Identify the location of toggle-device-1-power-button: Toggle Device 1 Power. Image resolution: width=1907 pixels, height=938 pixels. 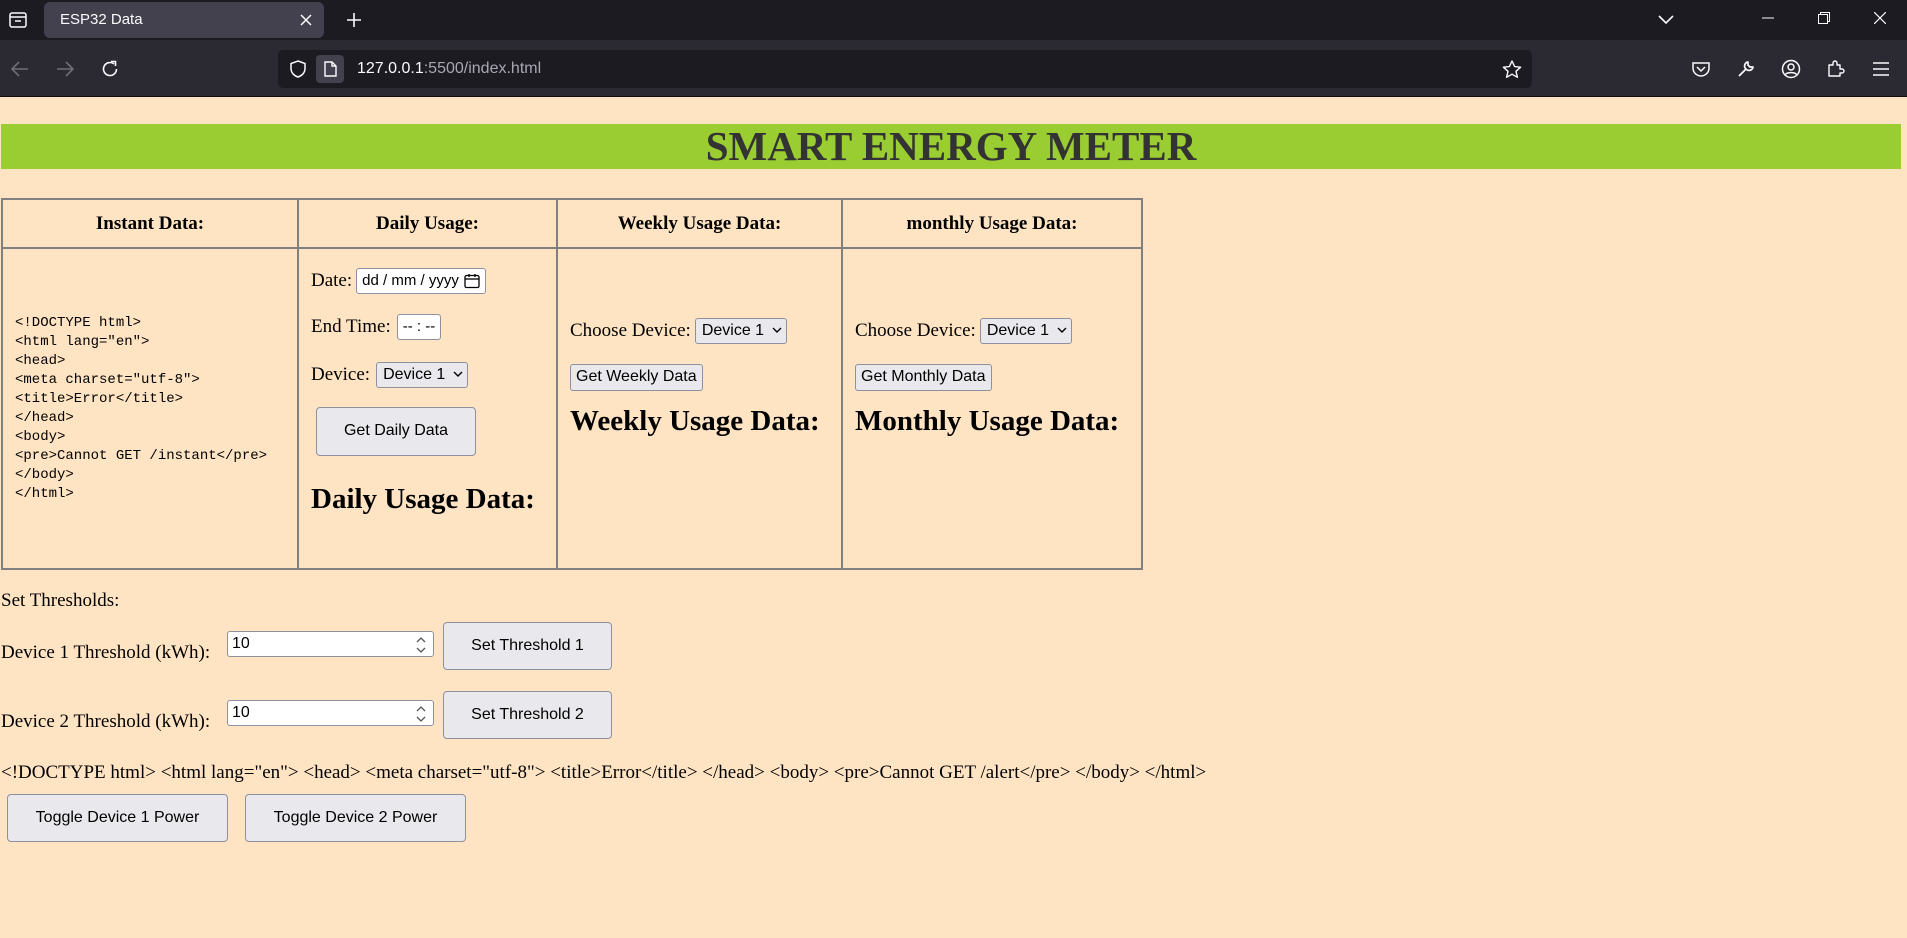
(117, 818).